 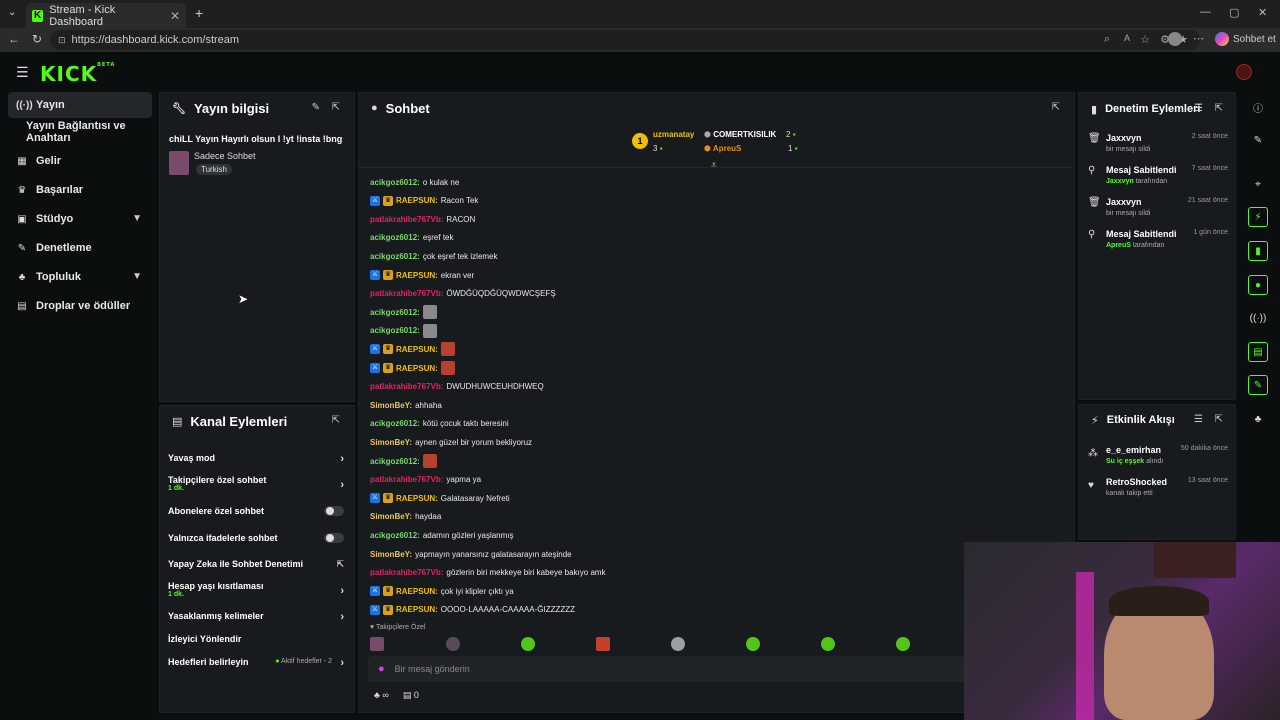 I want to click on viewers-indicator: ♣ ∞, so click(x=381, y=695).